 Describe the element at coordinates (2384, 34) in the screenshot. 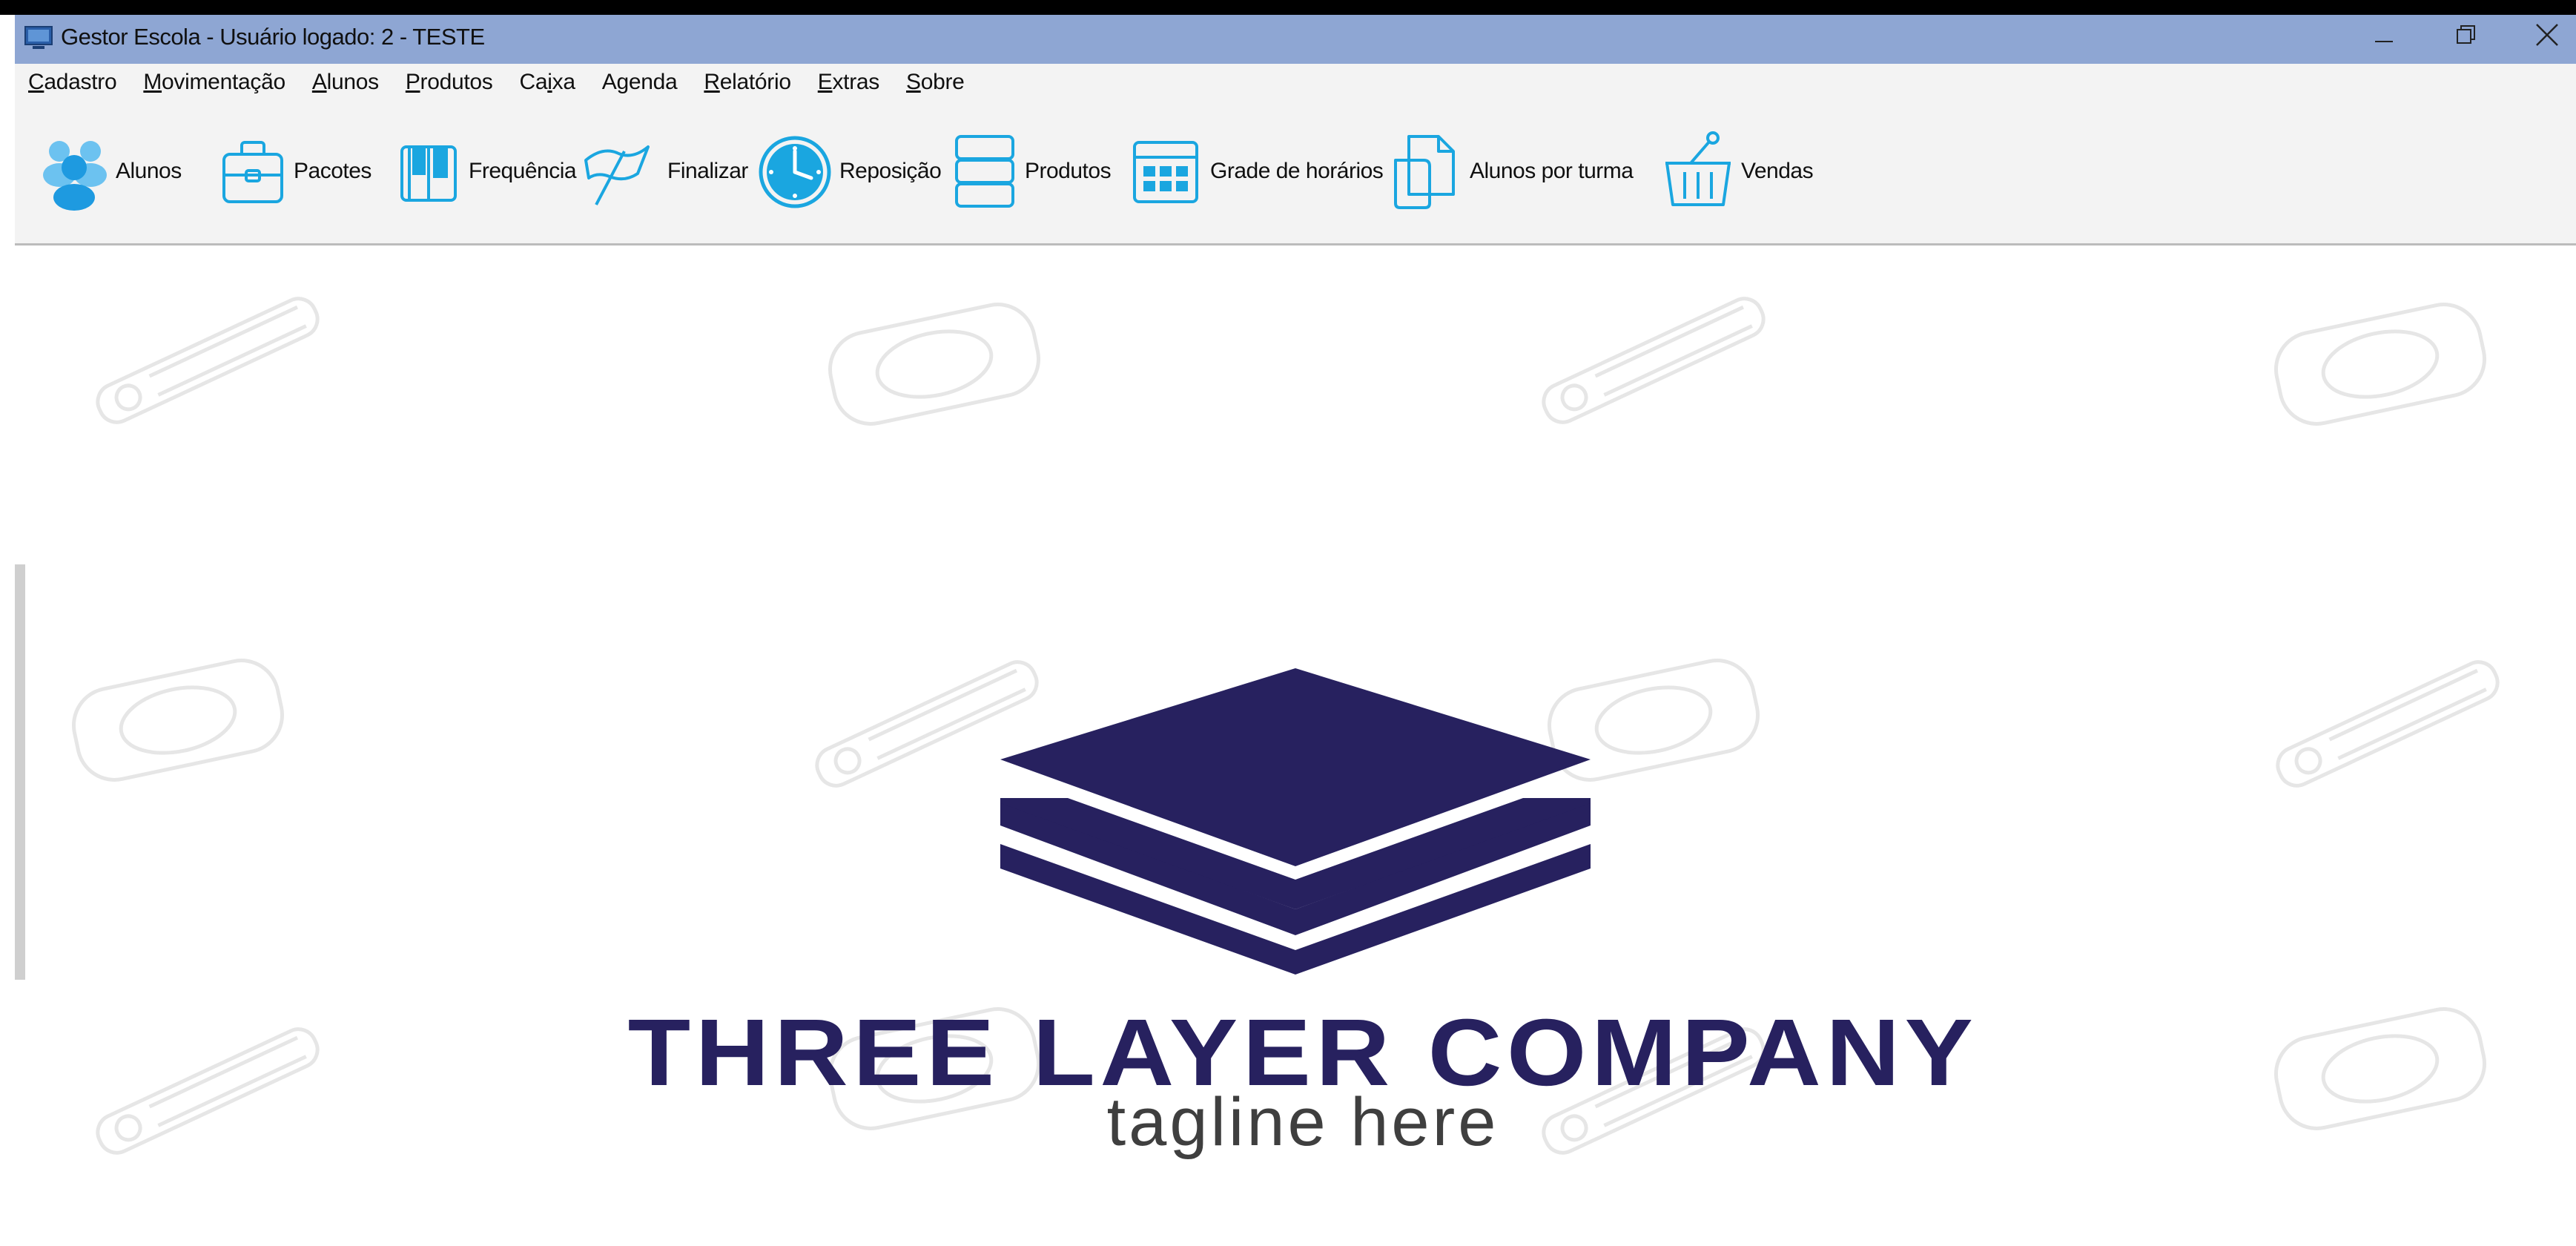

I see `minimize-button` at that location.